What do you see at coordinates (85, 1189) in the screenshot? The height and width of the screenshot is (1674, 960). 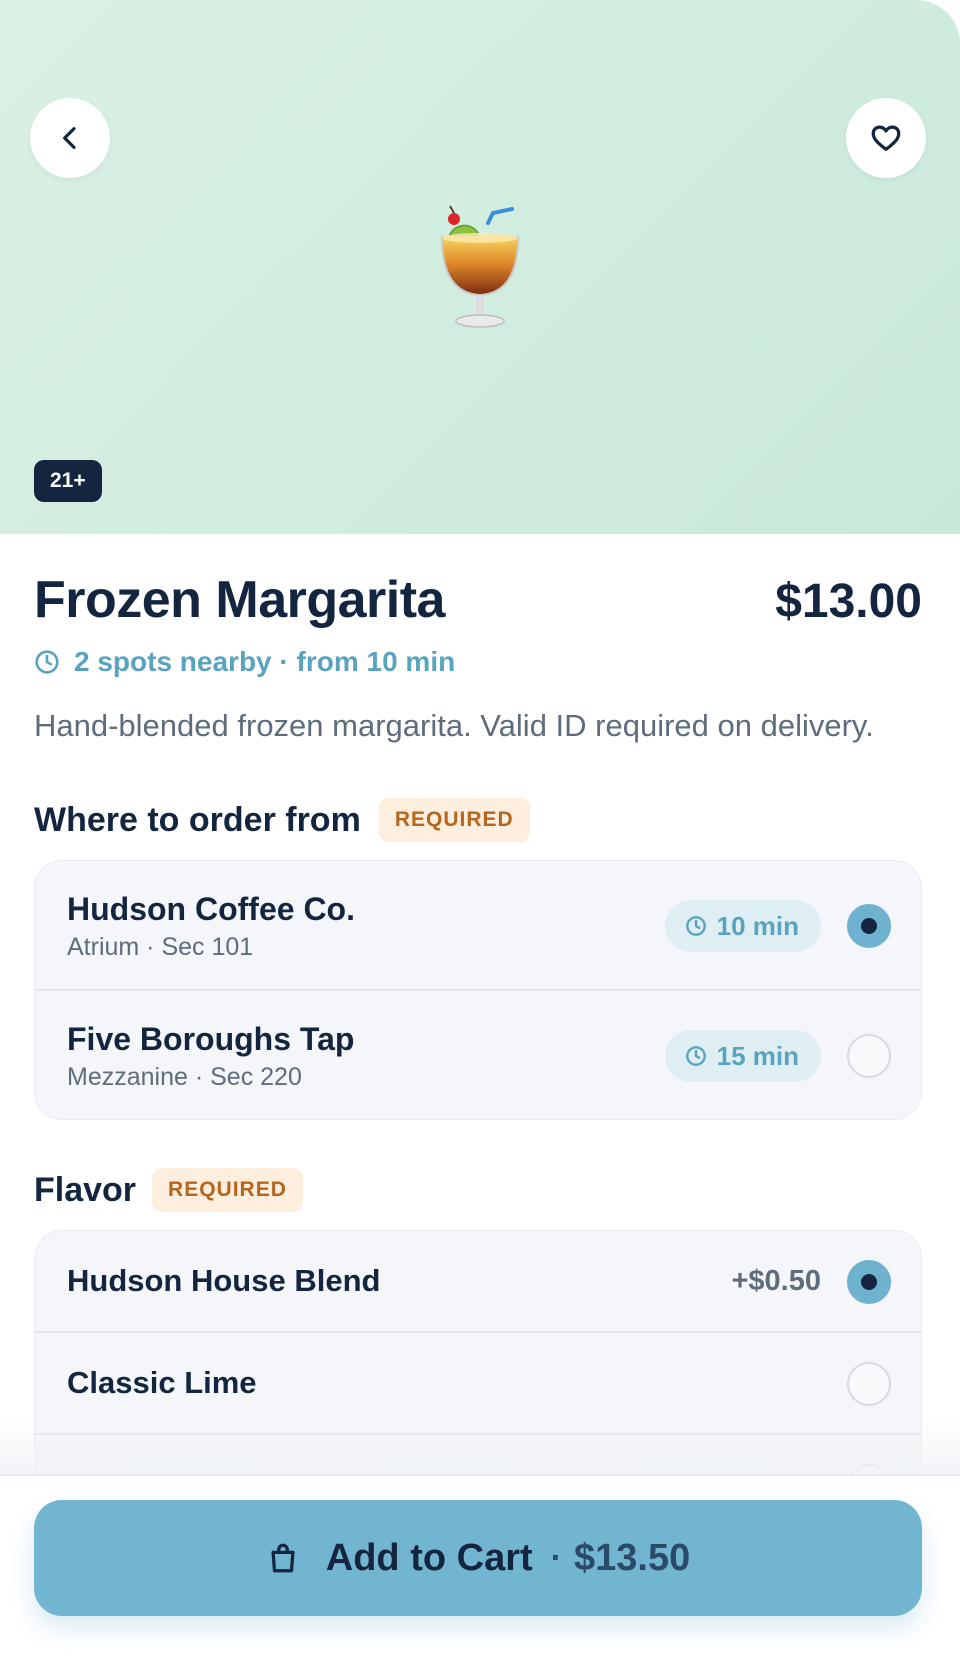 I see `flavor-section-title: Flavor` at bounding box center [85, 1189].